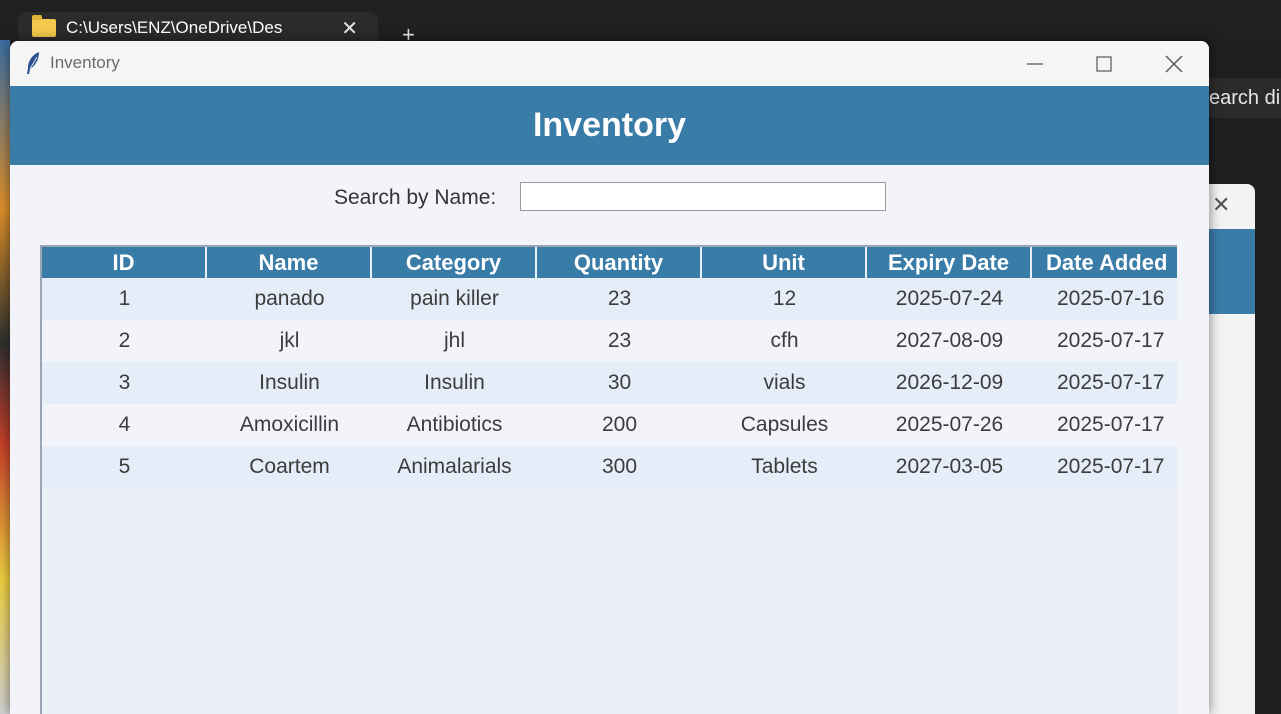 The width and height of the screenshot is (1281, 714). Describe the element at coordinates (33, 63) in the screenshot. I see `feather-icon` at that location.